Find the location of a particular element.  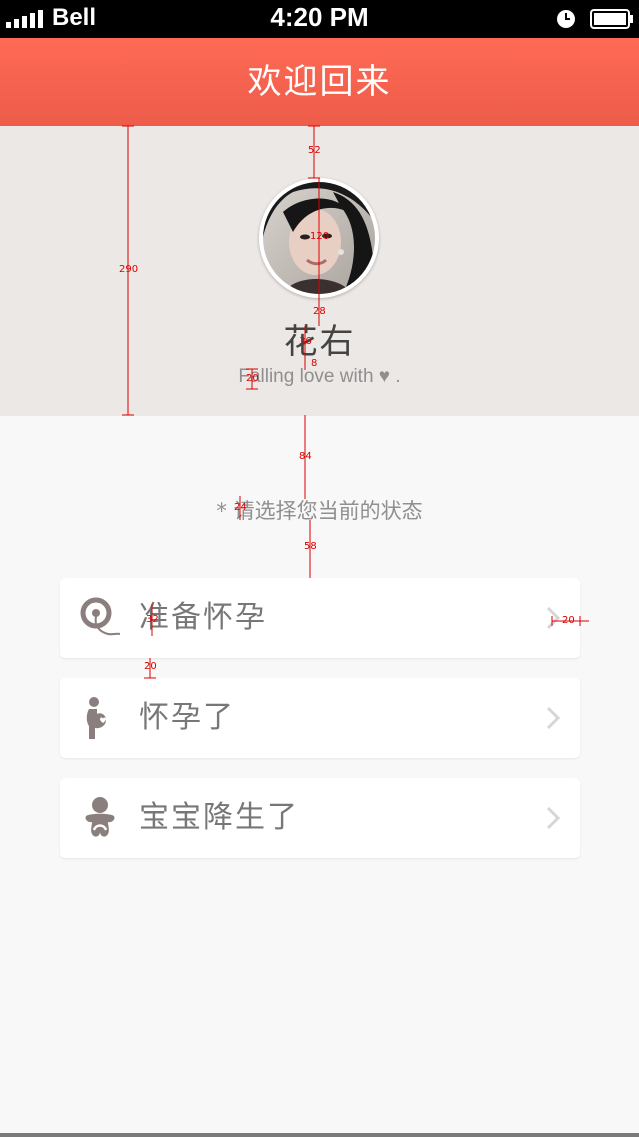

annotation-label: 8 is located at coordinates (314, 363).